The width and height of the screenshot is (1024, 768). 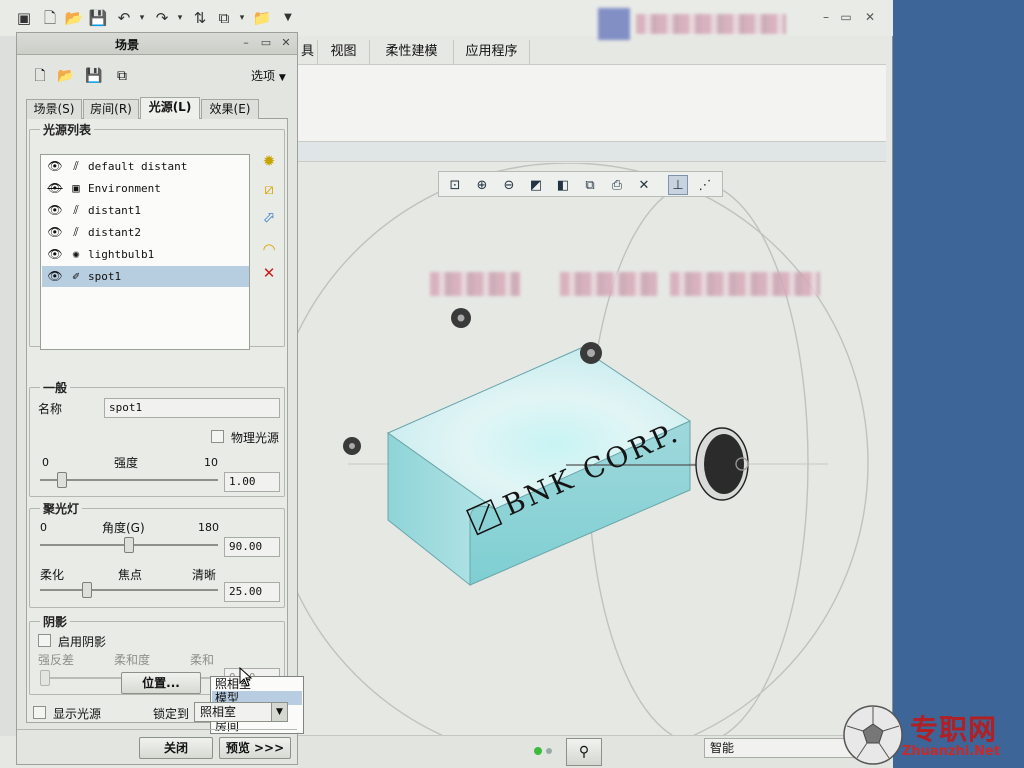 What do you see at coordinates (122, 76) in the screenshot?
I see `copy-scene-icon: ⧉` at bounding box center [122, 76].